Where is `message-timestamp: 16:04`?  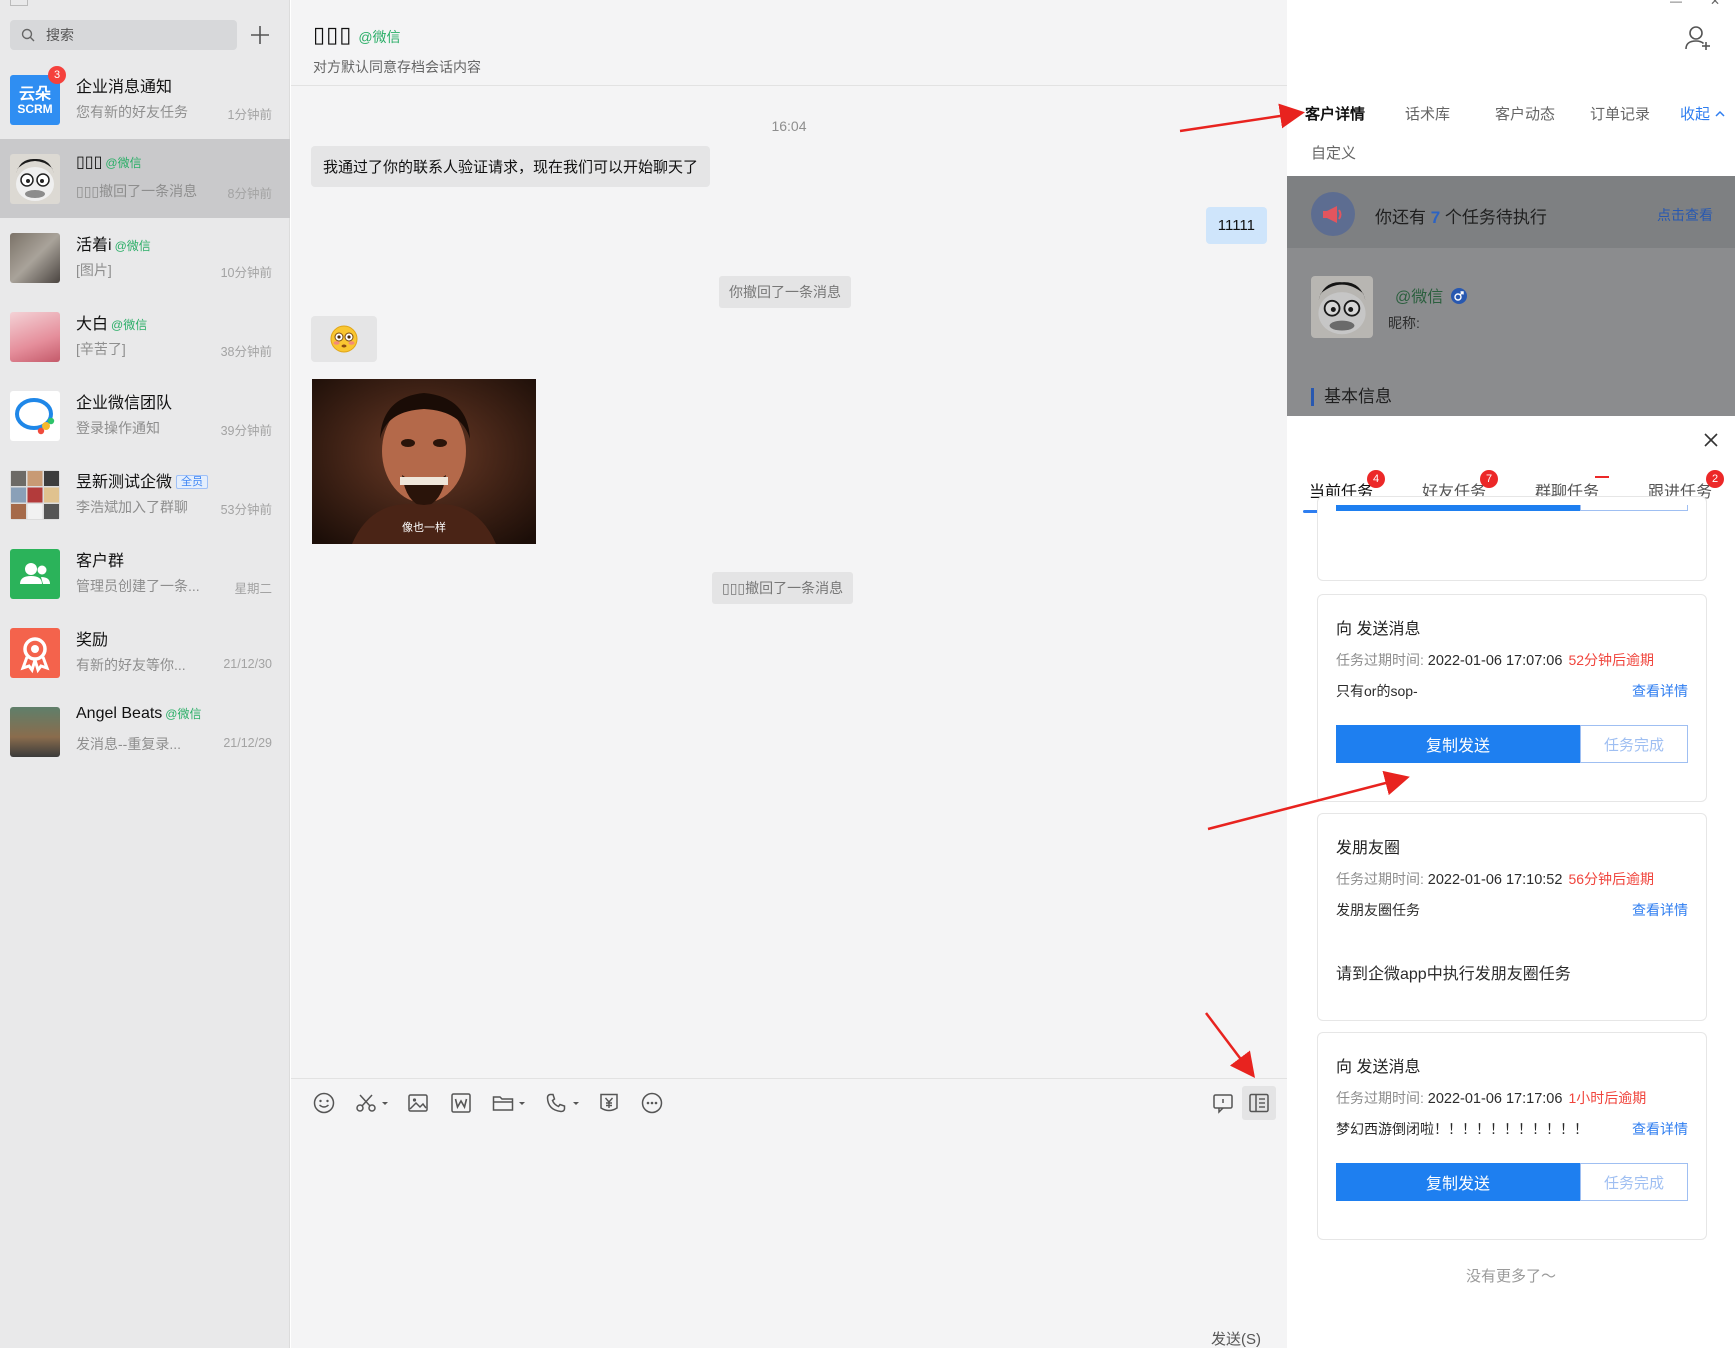
message-timestamp: 16:04 is located at coordinates (789, 126).